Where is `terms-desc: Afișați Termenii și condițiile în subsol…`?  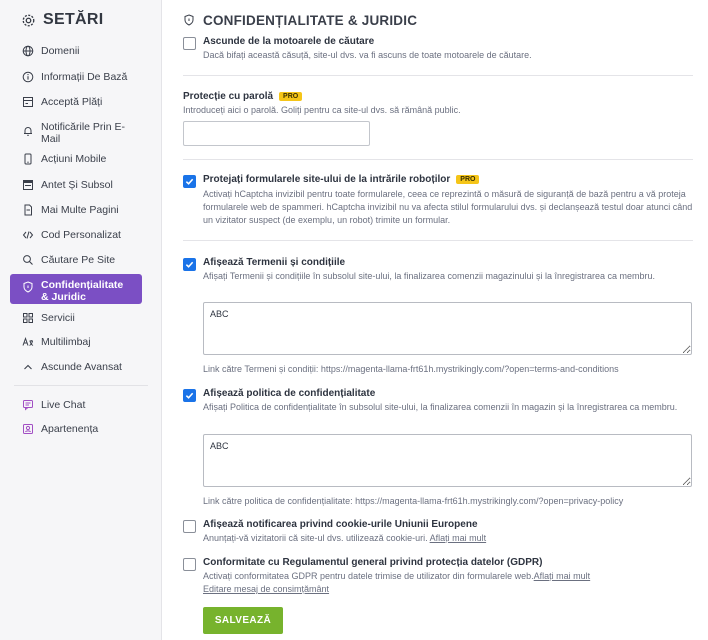
terms-desc: Afișați Termenii și condițiile în subsol… is located at coordinates (429, 276).